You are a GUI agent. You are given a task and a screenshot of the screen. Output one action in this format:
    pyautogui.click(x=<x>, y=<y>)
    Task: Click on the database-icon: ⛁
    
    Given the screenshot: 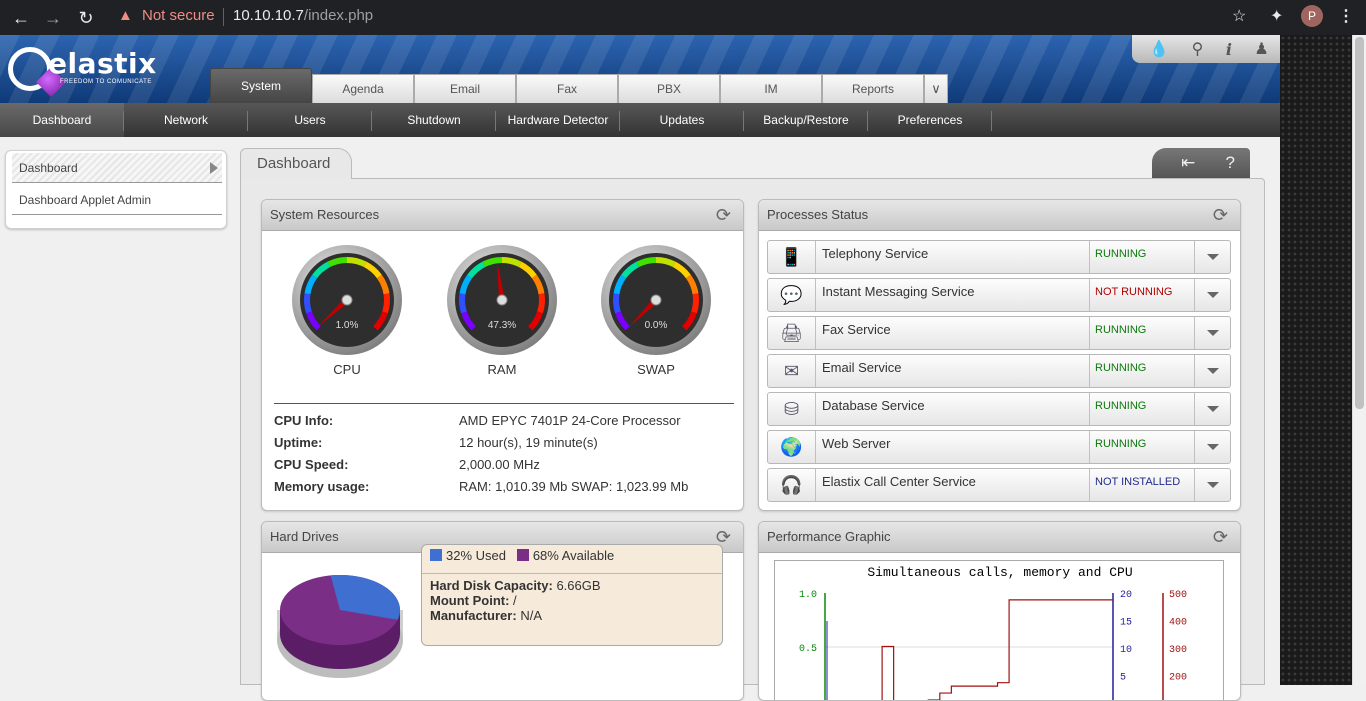 What is the action you would take?
    pyautogui.click(x=792, y=409)
    